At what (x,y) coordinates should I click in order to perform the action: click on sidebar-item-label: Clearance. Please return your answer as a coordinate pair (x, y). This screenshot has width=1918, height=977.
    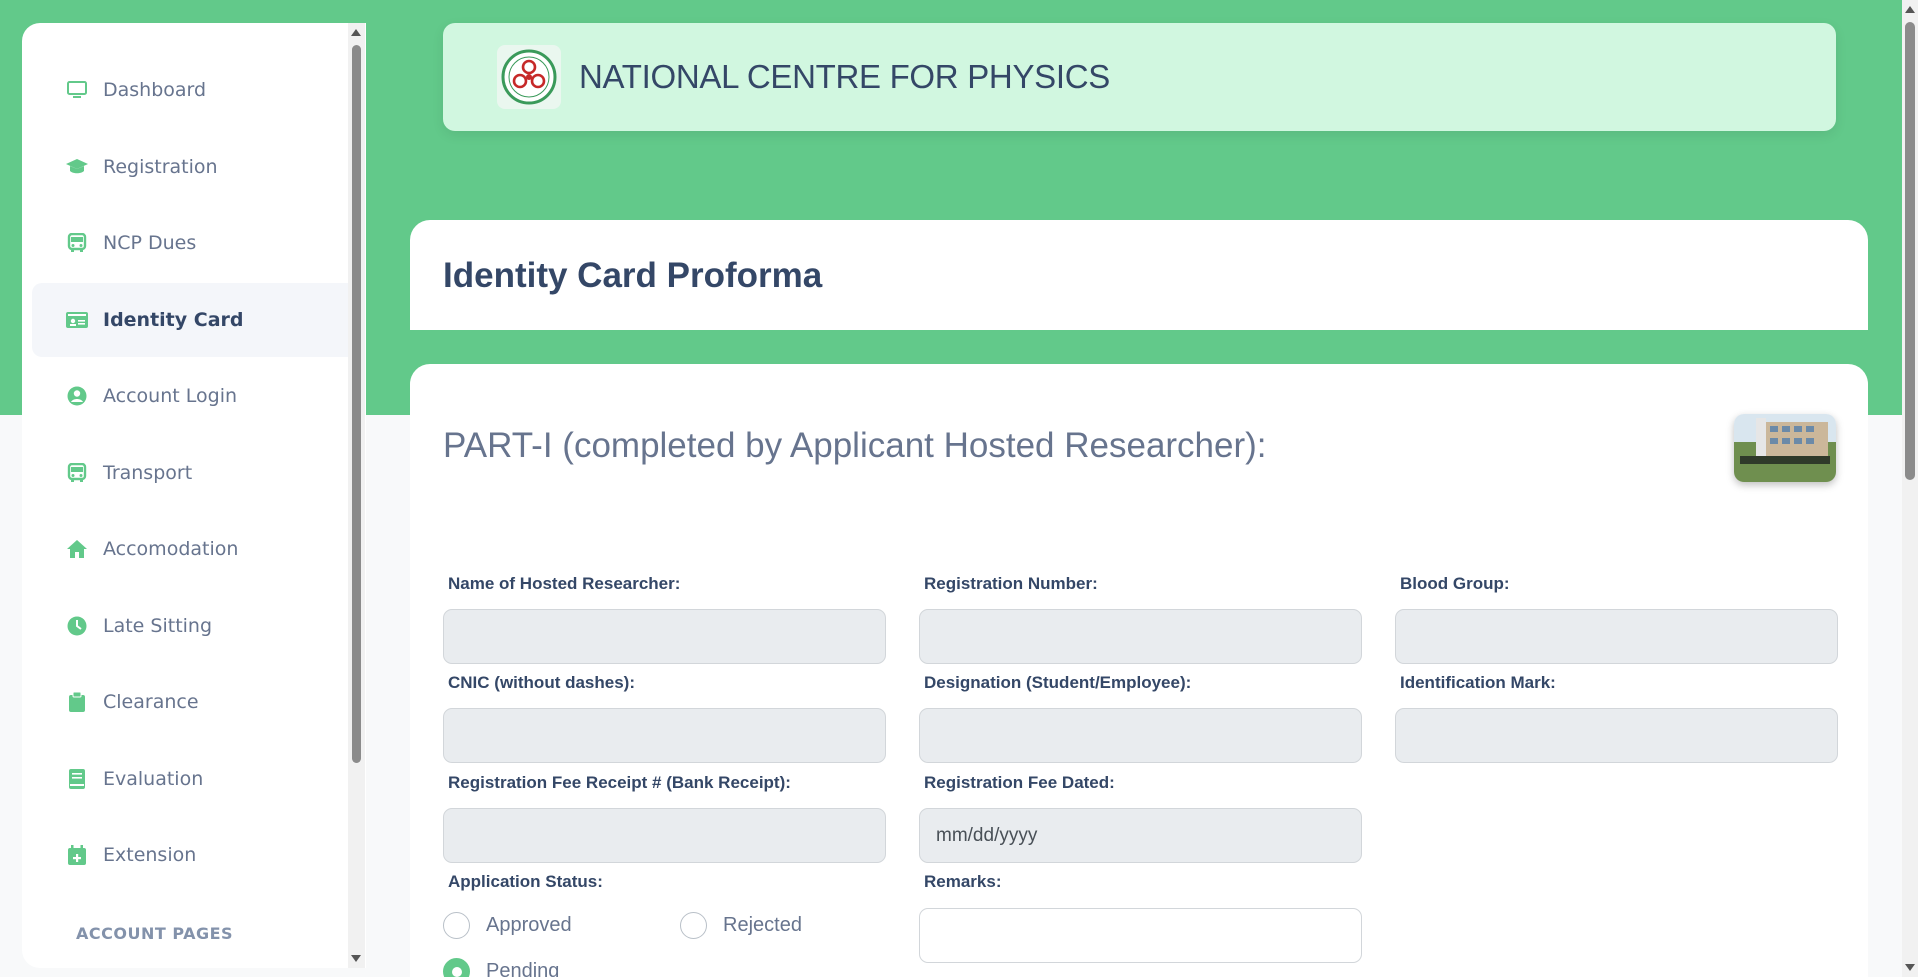
    Looking at the image, I should click on (151, 702).